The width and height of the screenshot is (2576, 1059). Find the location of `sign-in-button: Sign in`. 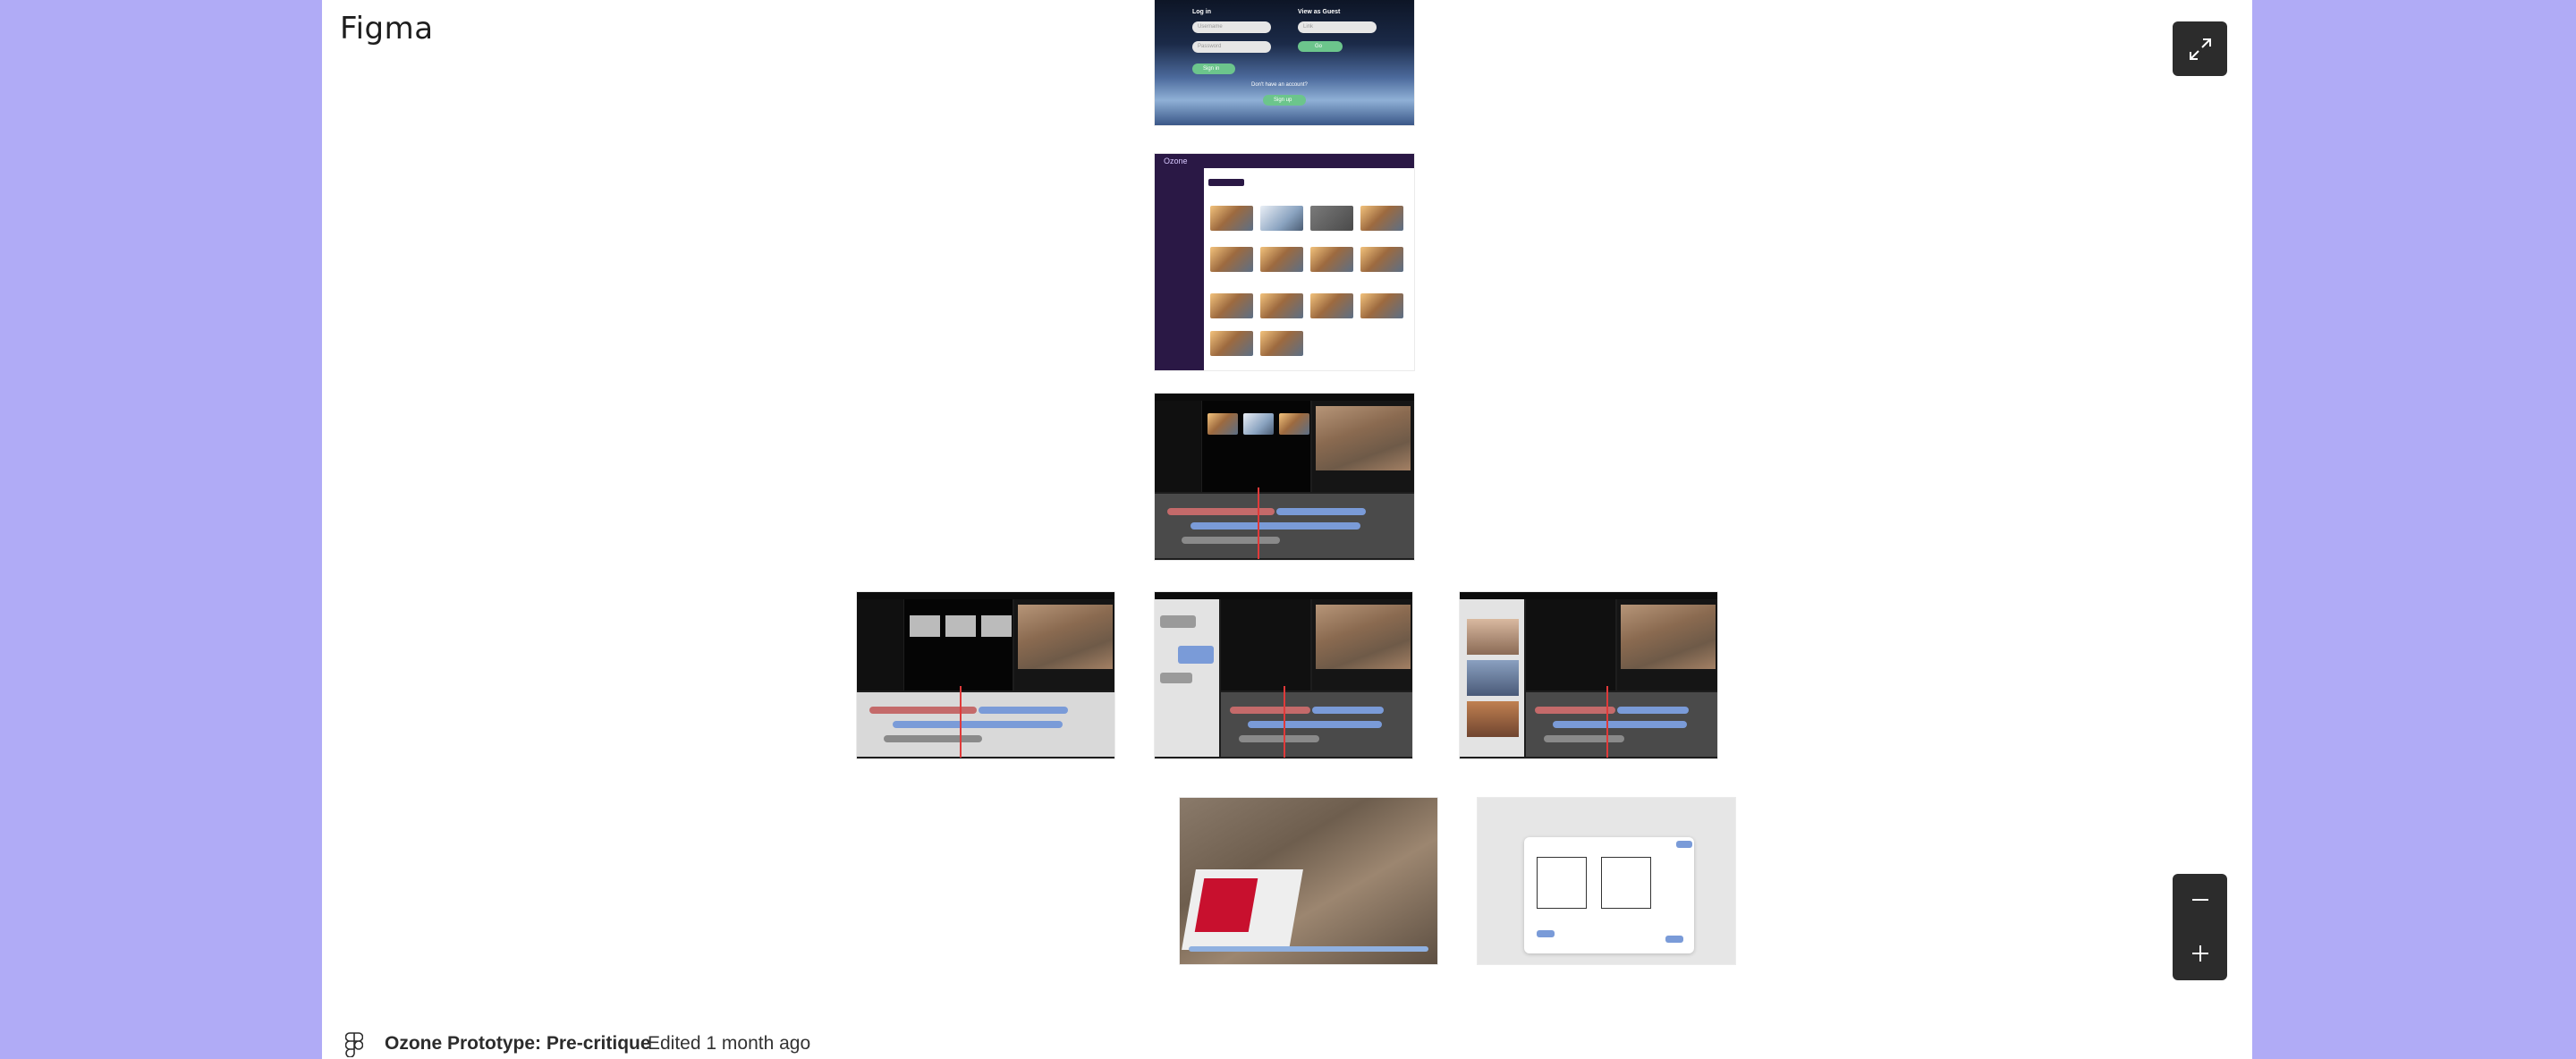

sign-in-button: Sign in is located at coordinates (1213, 69).